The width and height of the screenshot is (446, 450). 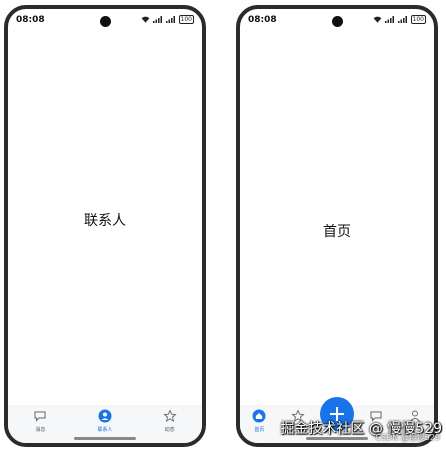 I want to click on tab-label: 首页, so click(x=259, y=430).